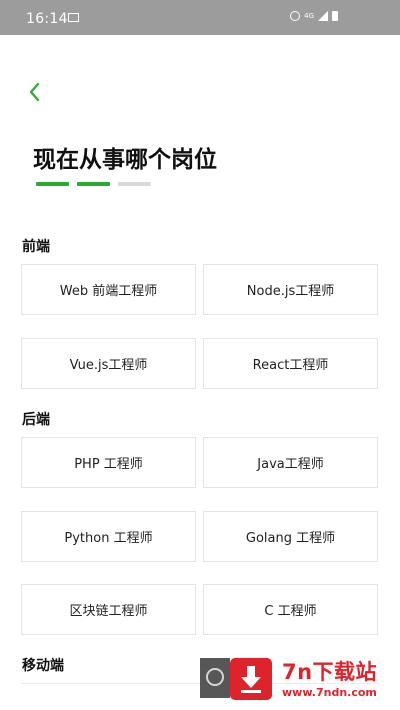 The height and width of the screenshot is (710, 400). I want to click on status-time: 16:14, so click(47, 19).